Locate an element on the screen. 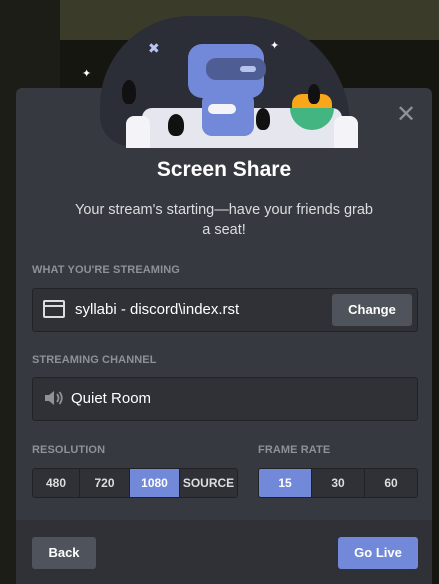  streaming-channel-label: STREAMING CHANNEL is located at coordinates (94, 360).